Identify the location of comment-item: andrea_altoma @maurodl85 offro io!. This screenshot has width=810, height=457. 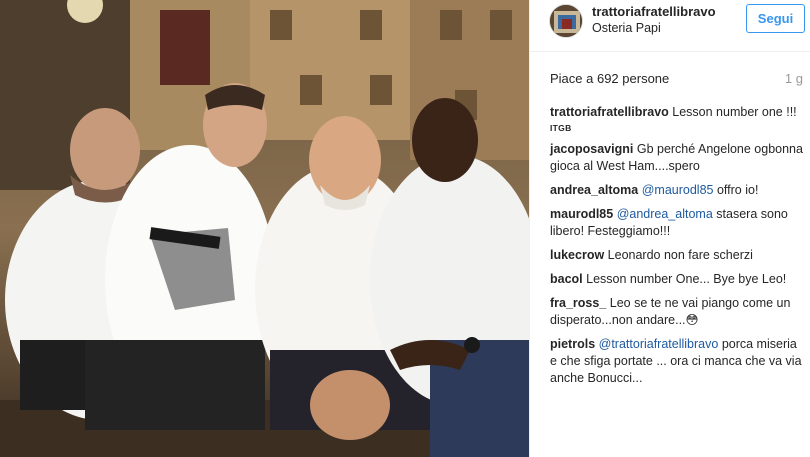
(677, 190).